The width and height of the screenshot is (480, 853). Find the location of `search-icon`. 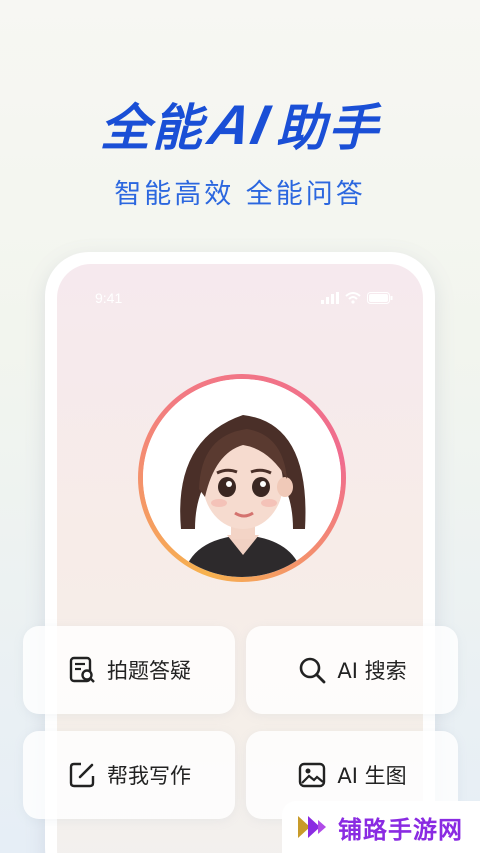

search-icon is located at coordinates (312, 670).